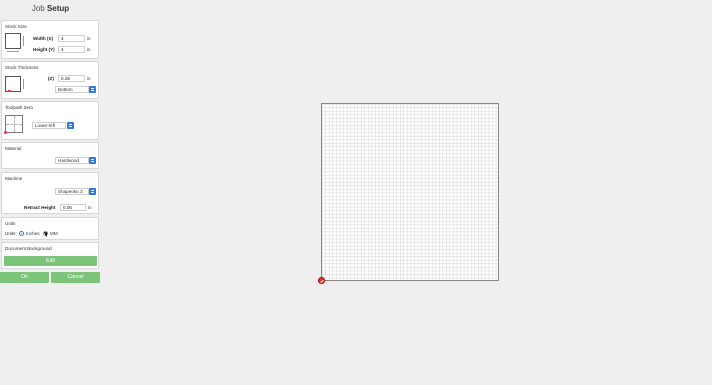 The image size is (712, 385). I want to click on width-input: 4, so click(71, 38).